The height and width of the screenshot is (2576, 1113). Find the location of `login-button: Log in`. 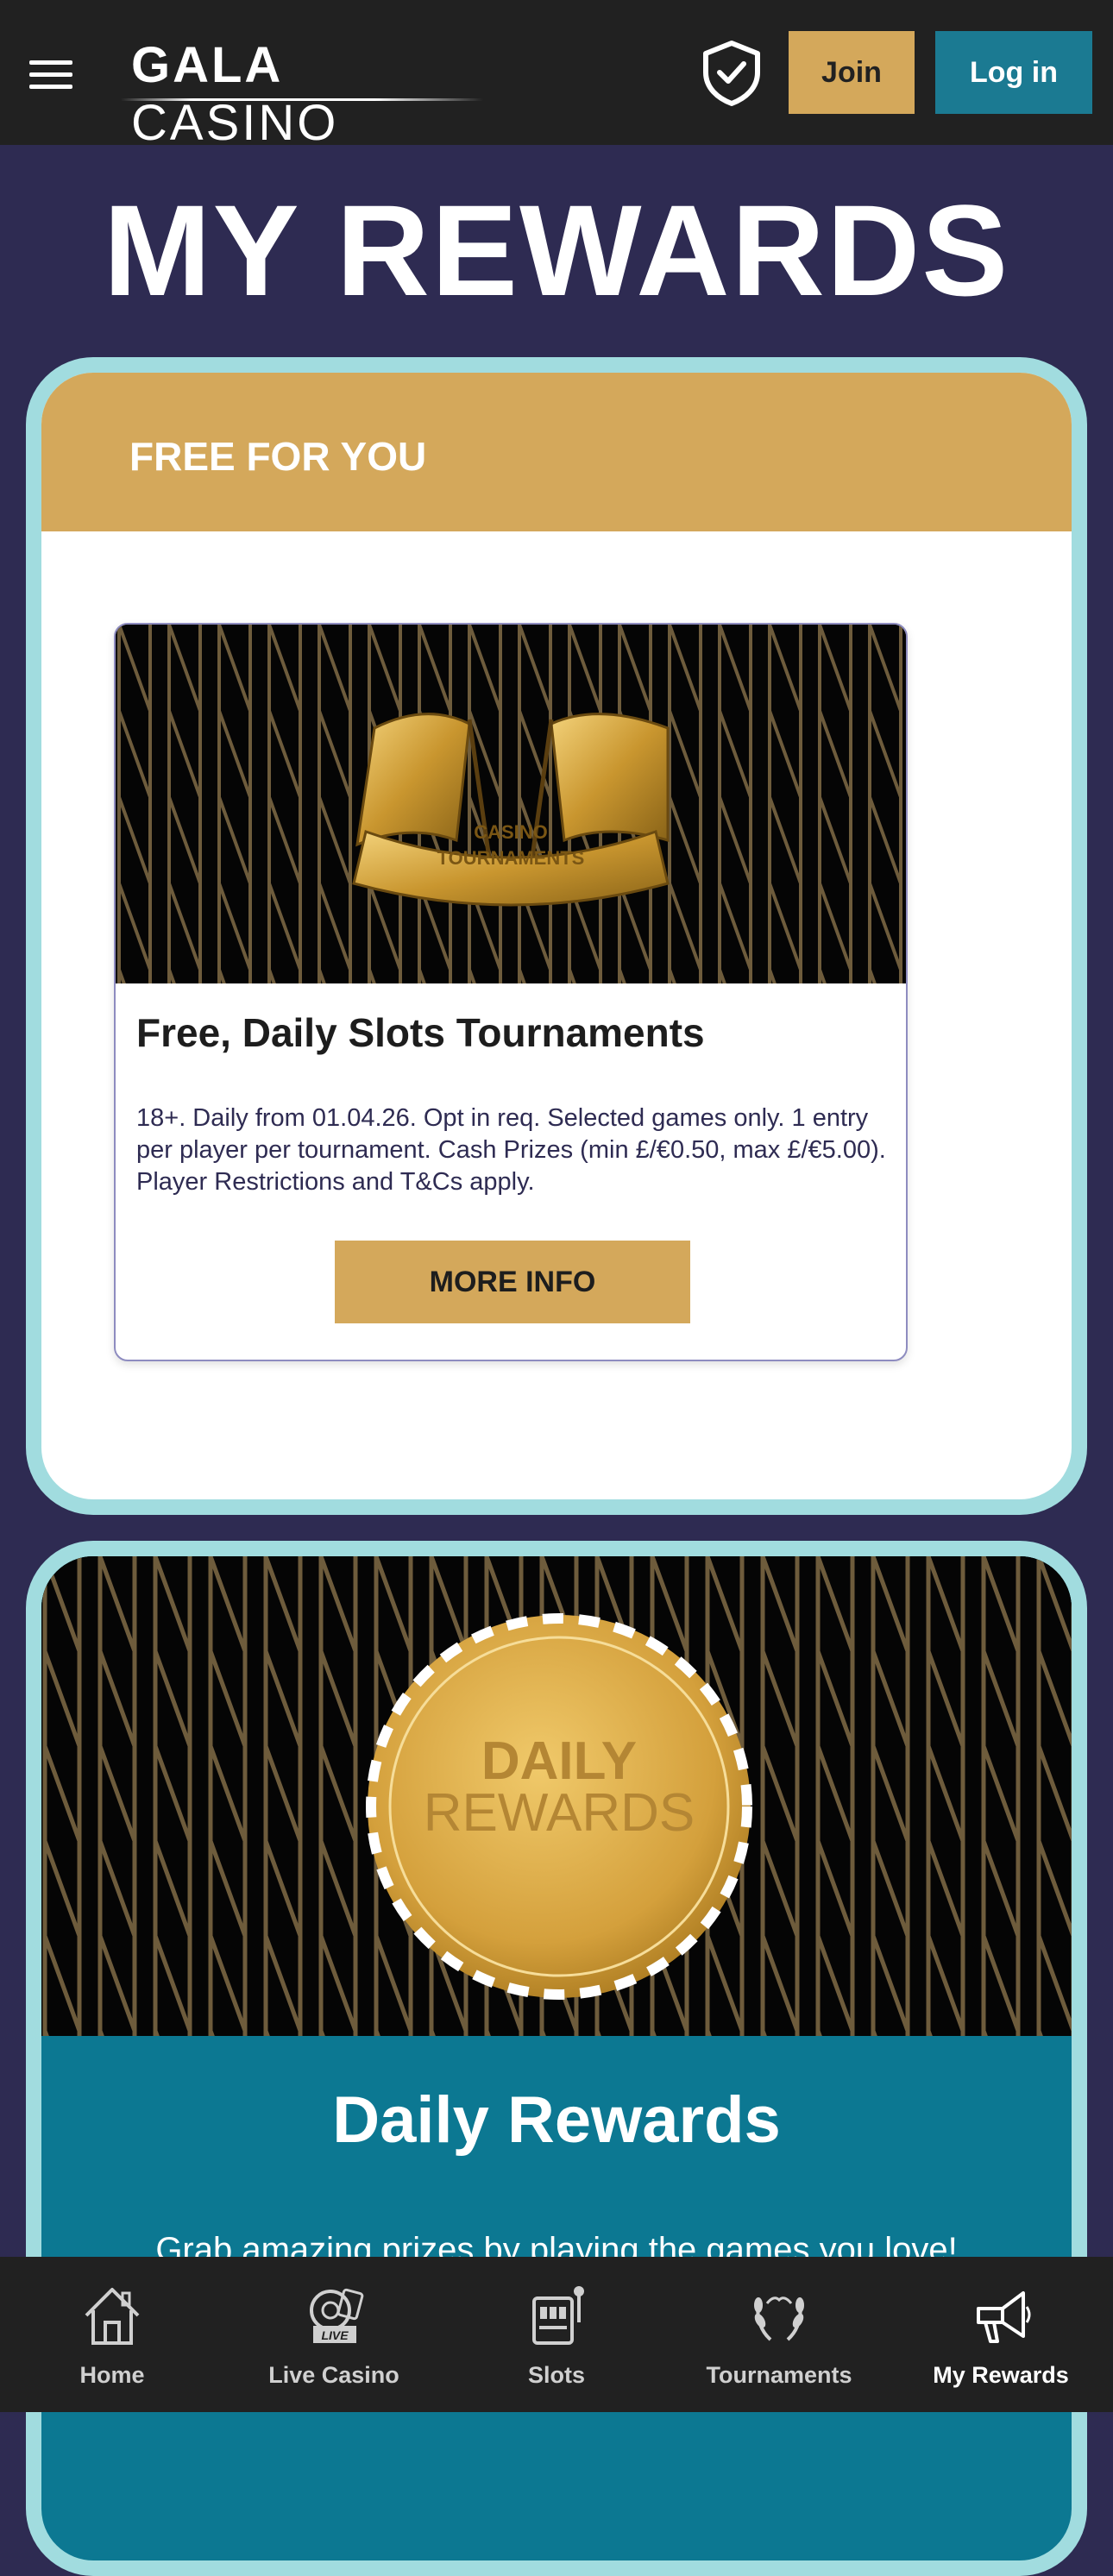

login-button: Log in is located at coordinates (1014, 72).